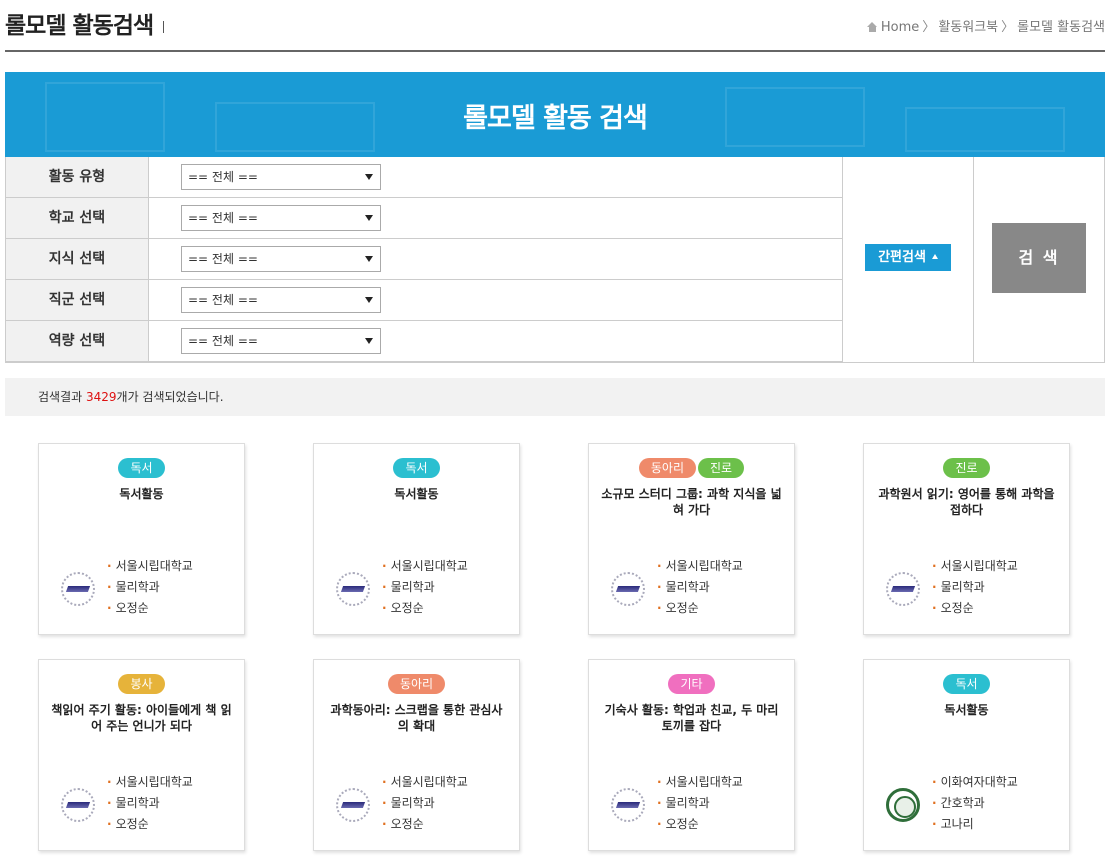 Image resolution: width=1117 pixels, height=865 pixels. What do you see at coordinates (424, 341) in the screenshot?
I see `filter-row-competency: 역량 선택 == 전체 ==` at bounding box center [424, 341].